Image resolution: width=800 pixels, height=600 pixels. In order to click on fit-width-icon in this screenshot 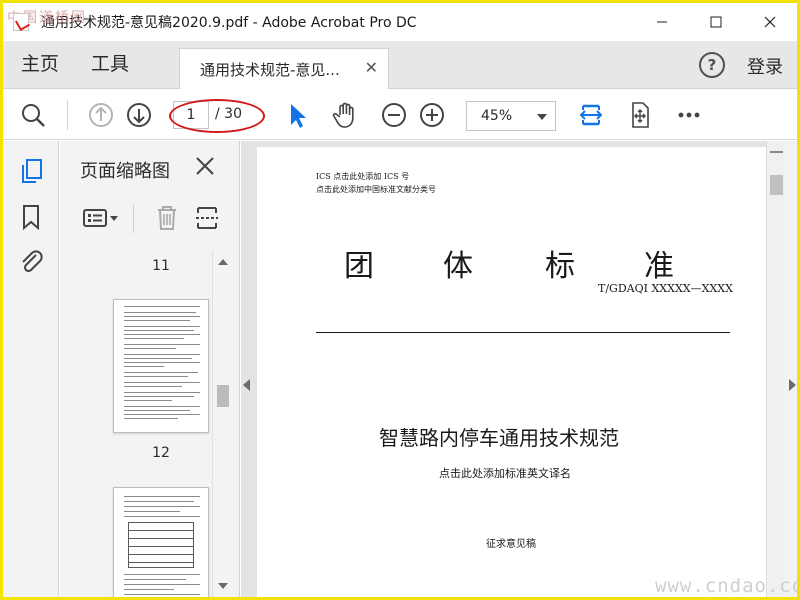, I will do `click(591, 115)`.